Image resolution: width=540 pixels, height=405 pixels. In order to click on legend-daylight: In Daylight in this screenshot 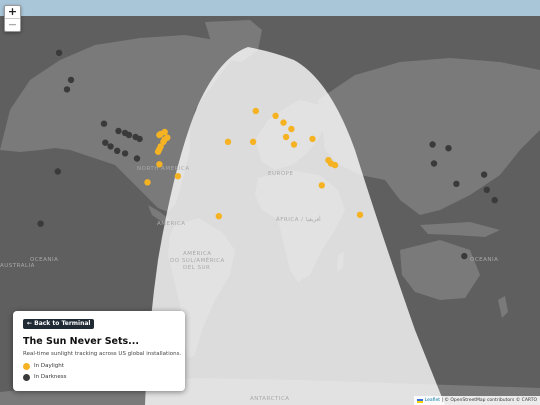, I will do `click(43, 366)`.